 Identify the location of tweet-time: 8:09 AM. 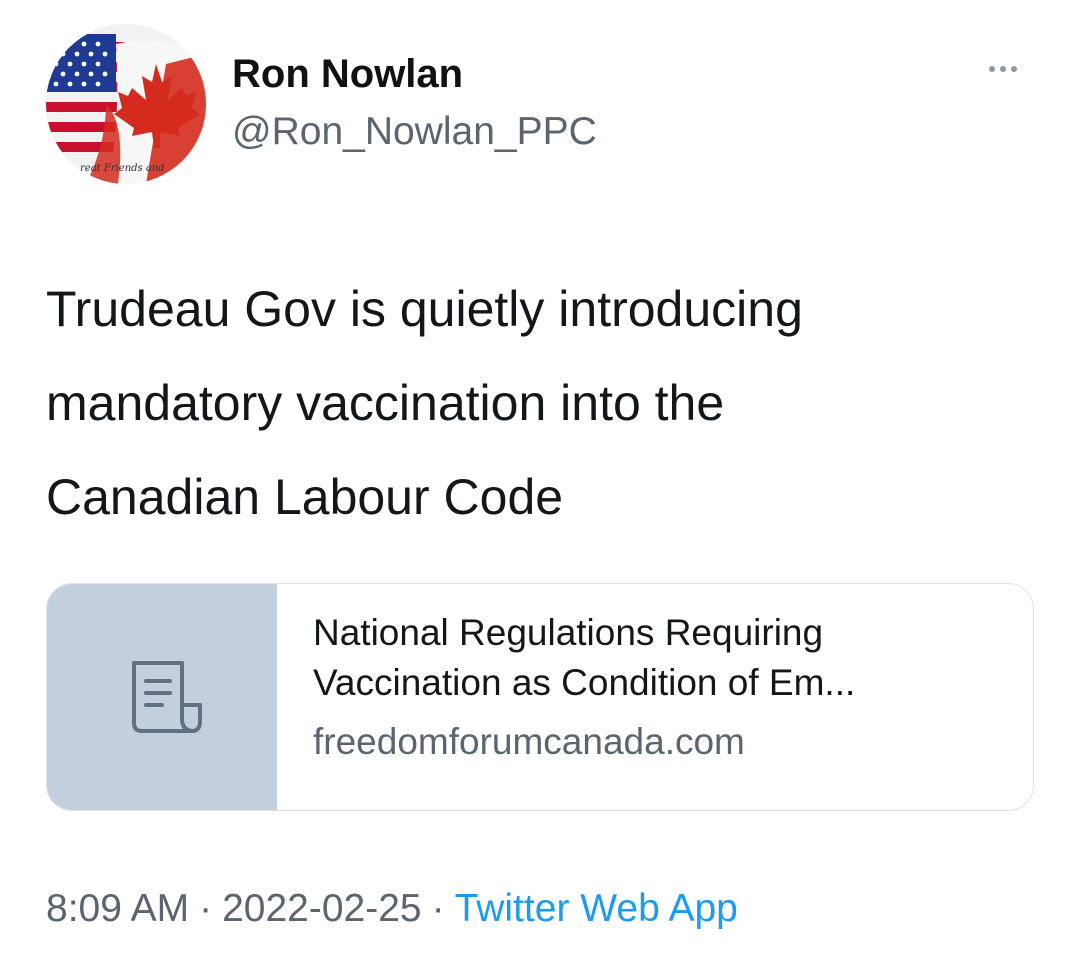
(117, 908).